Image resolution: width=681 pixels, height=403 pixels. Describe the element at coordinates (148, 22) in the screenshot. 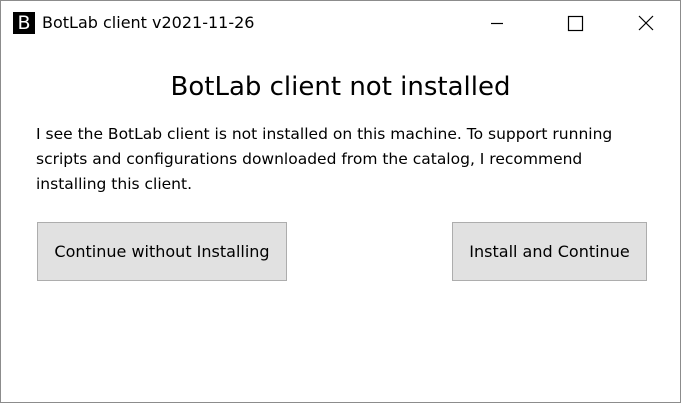

I see `window-title: BotLab client v2021-11-26` at that location.